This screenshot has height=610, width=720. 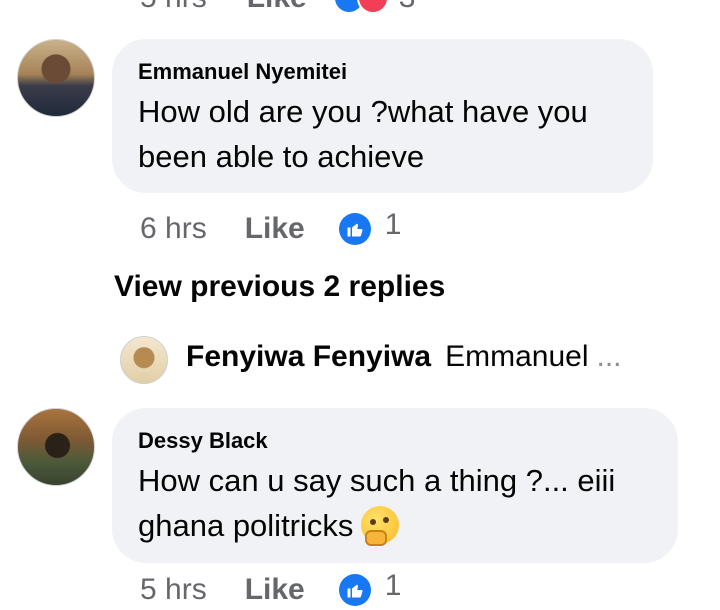 What do you see at coordinates (407, 7) in the screenshot?
I see `reaction-count: 3` at bounding box center [407, 7].